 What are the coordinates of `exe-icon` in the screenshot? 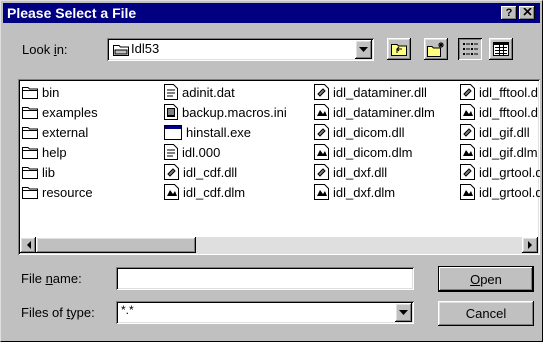 It's located at (175, 132).